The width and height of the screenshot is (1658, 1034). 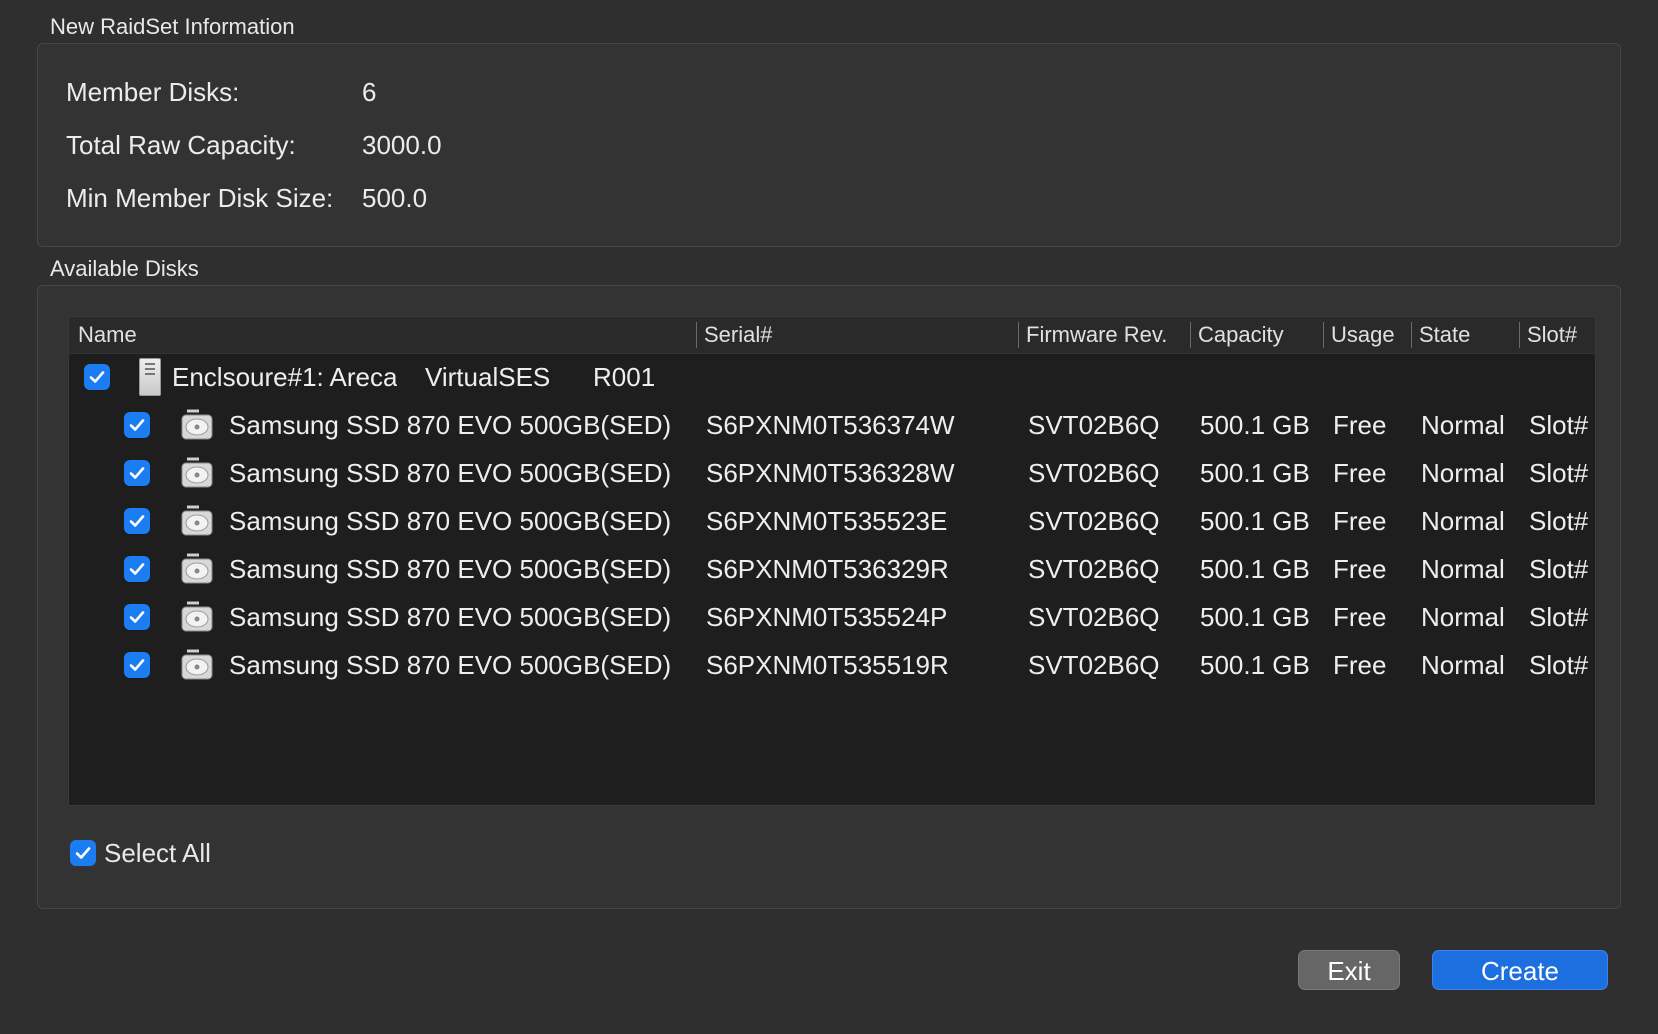 I want to click on min-member-disk-size-row: Min Member Disk Size: 500.0, so click(x=246, y=198).